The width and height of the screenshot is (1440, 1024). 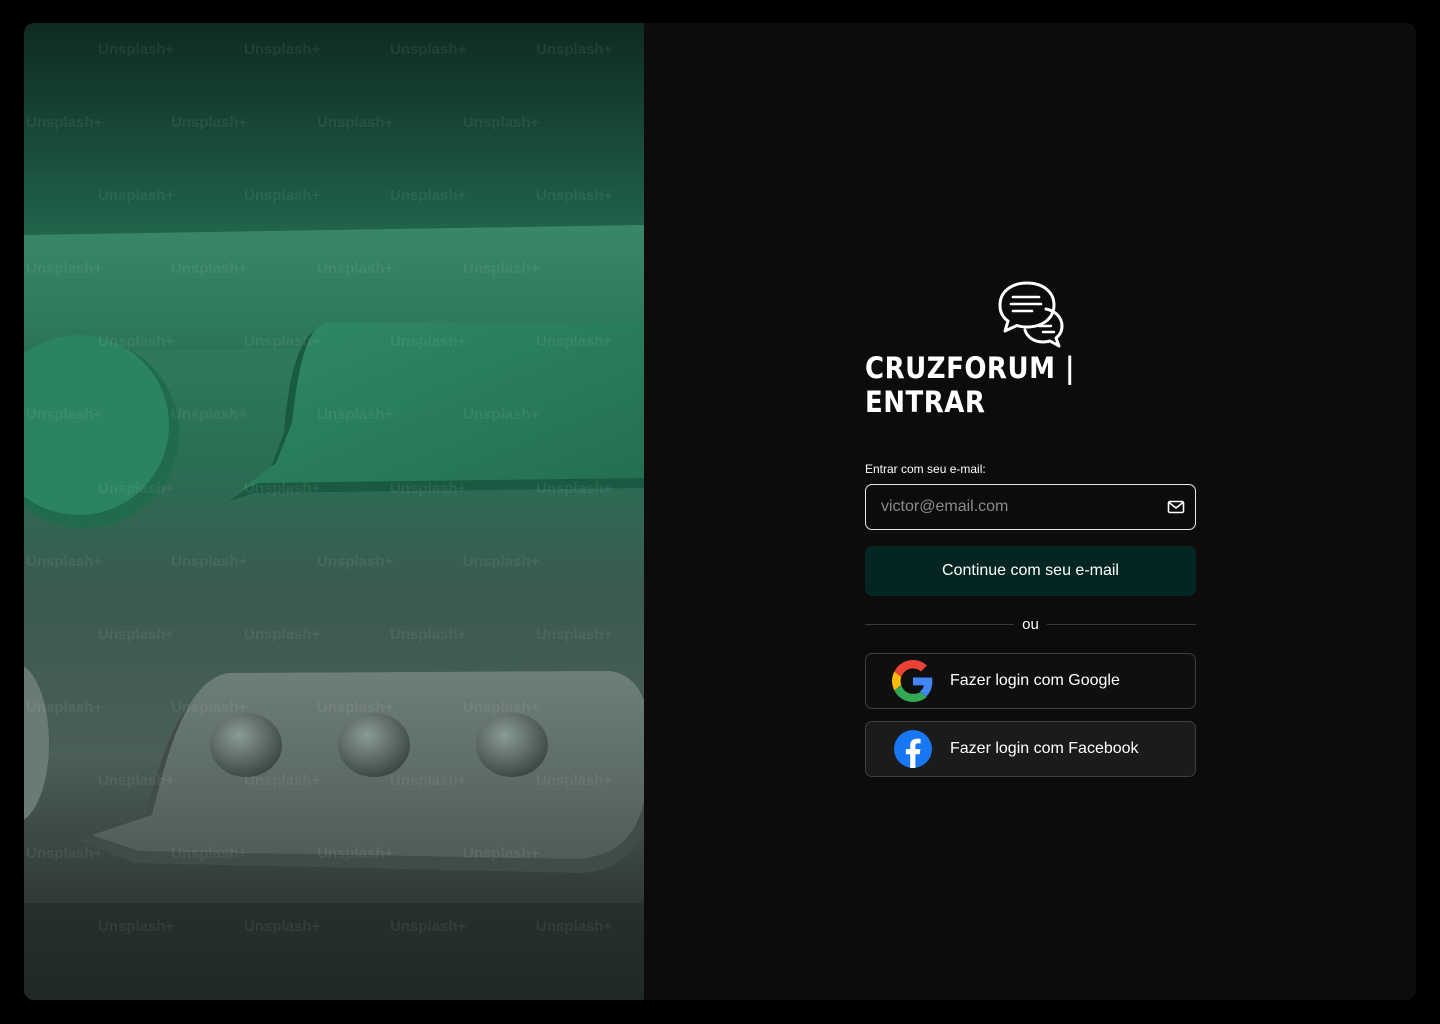 I want to click on brand-header: CRUZFORUM | ENTRAR, so click(x=1030, y=350).